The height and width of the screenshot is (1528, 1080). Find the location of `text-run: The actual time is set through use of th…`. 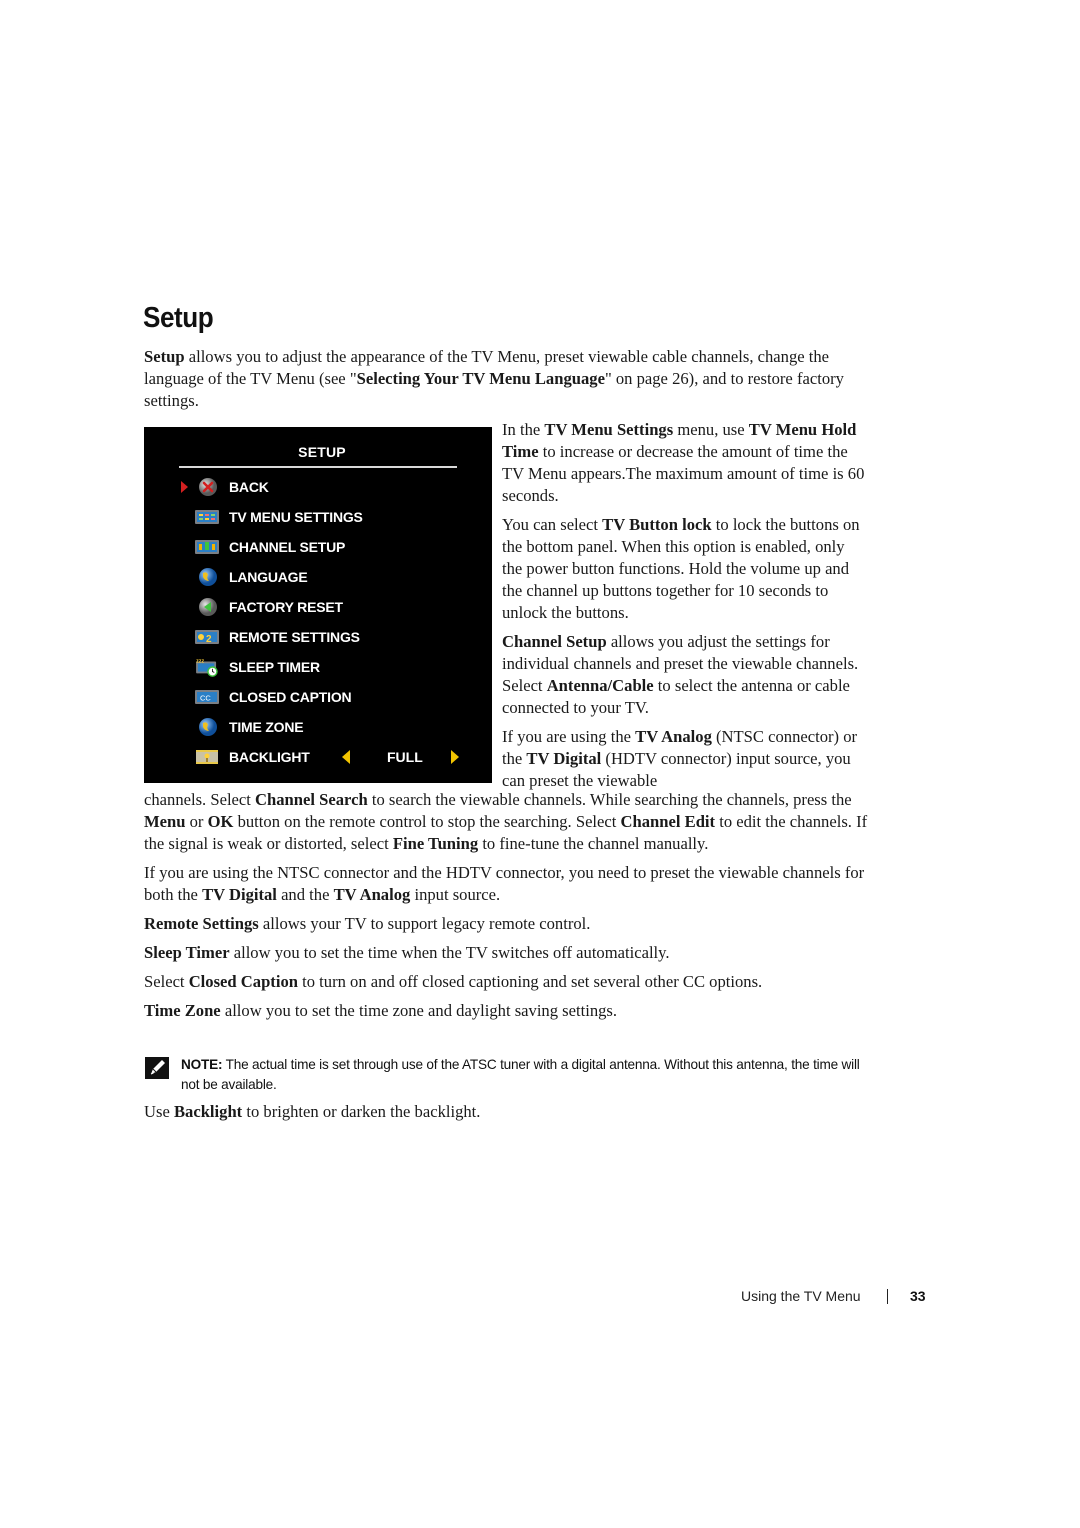

text-run: The actual time is set through use of th… is located at coordinates (520, 1074).